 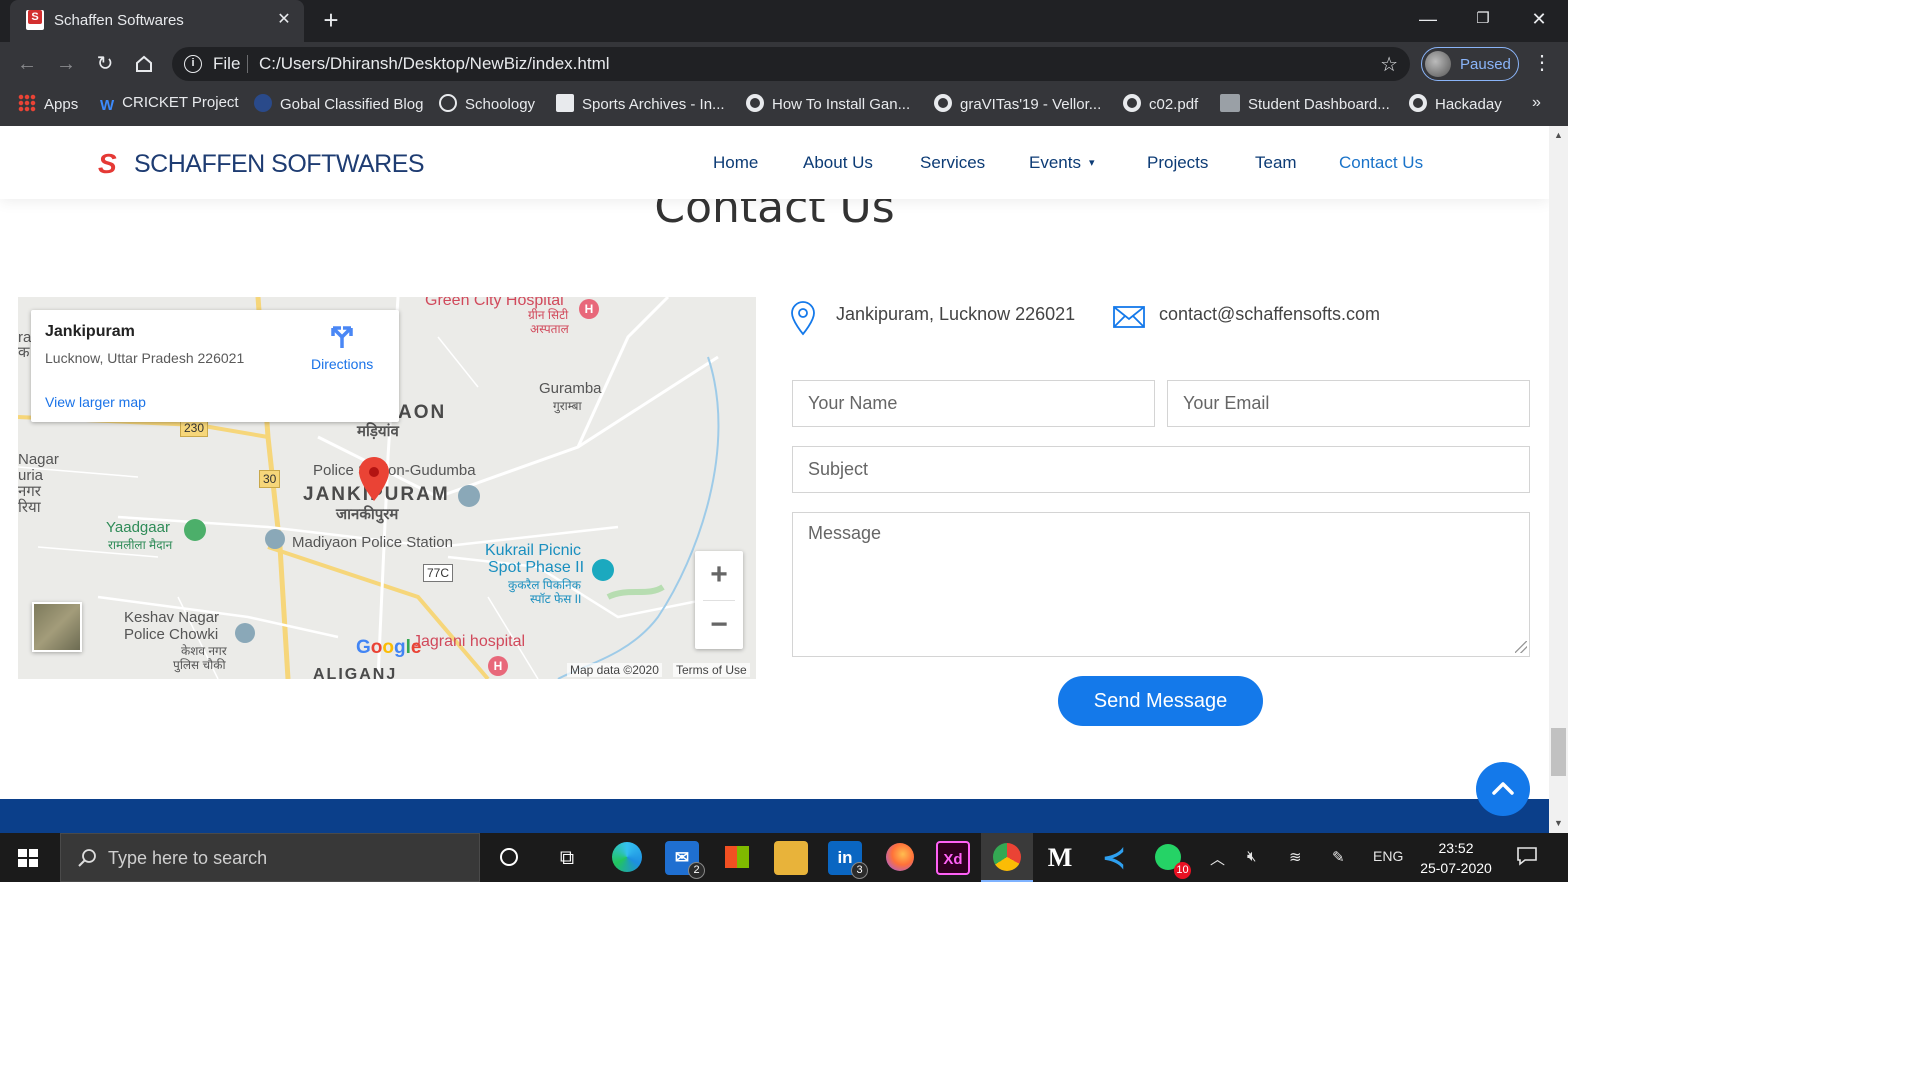 What do you see at coordinates (1558, 479) in the screenshot?
I see `page-scrollbar: ▲ ▼` at bounding box center [1558, 479].